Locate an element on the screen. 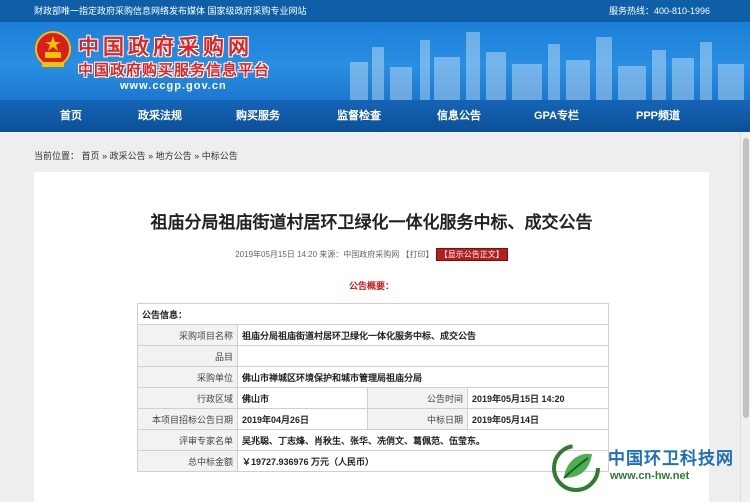 The image size is (750, 502). watermark-title: 中国环卫科技网 is located at coordinates (671, 458).